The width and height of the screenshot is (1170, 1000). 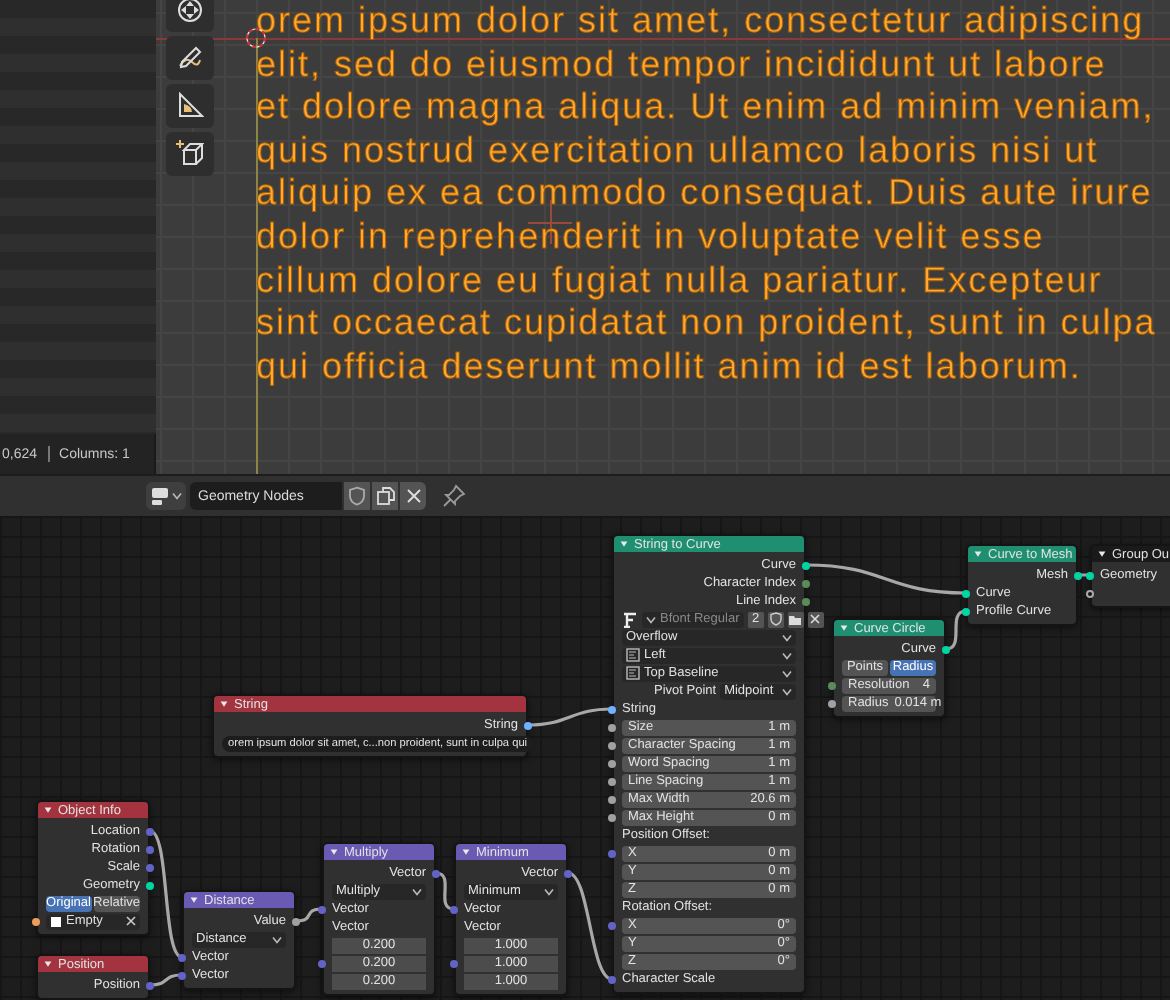 I want to click on object-icon, so click(x=56, y=921).